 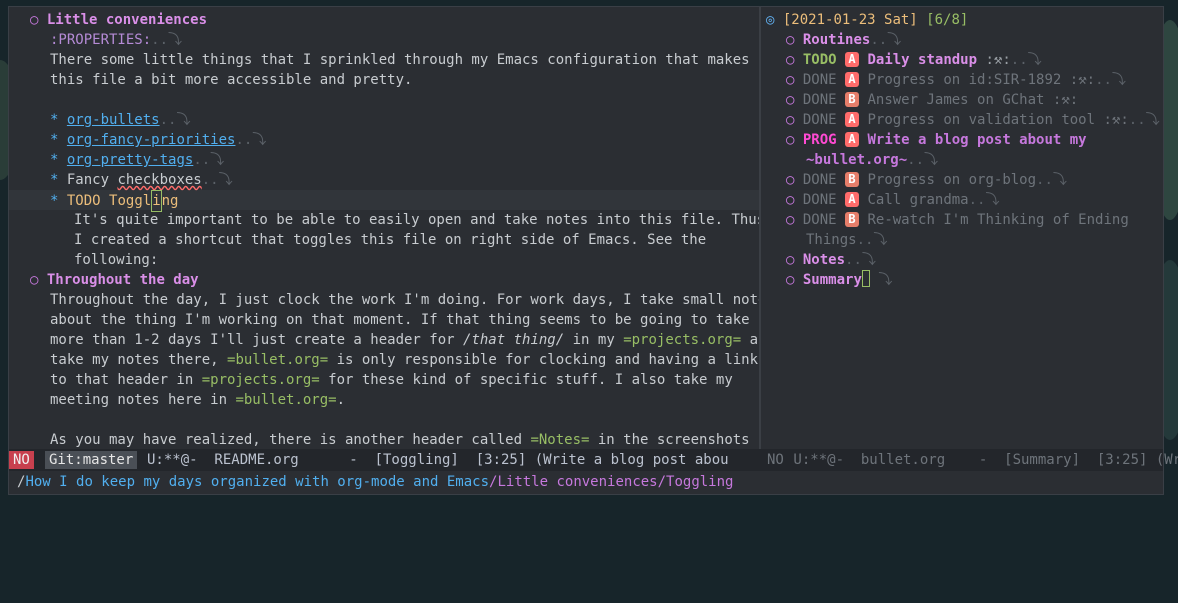 I want to click on fold-arrow-icon: ⤵, so click(x=881, y=280).